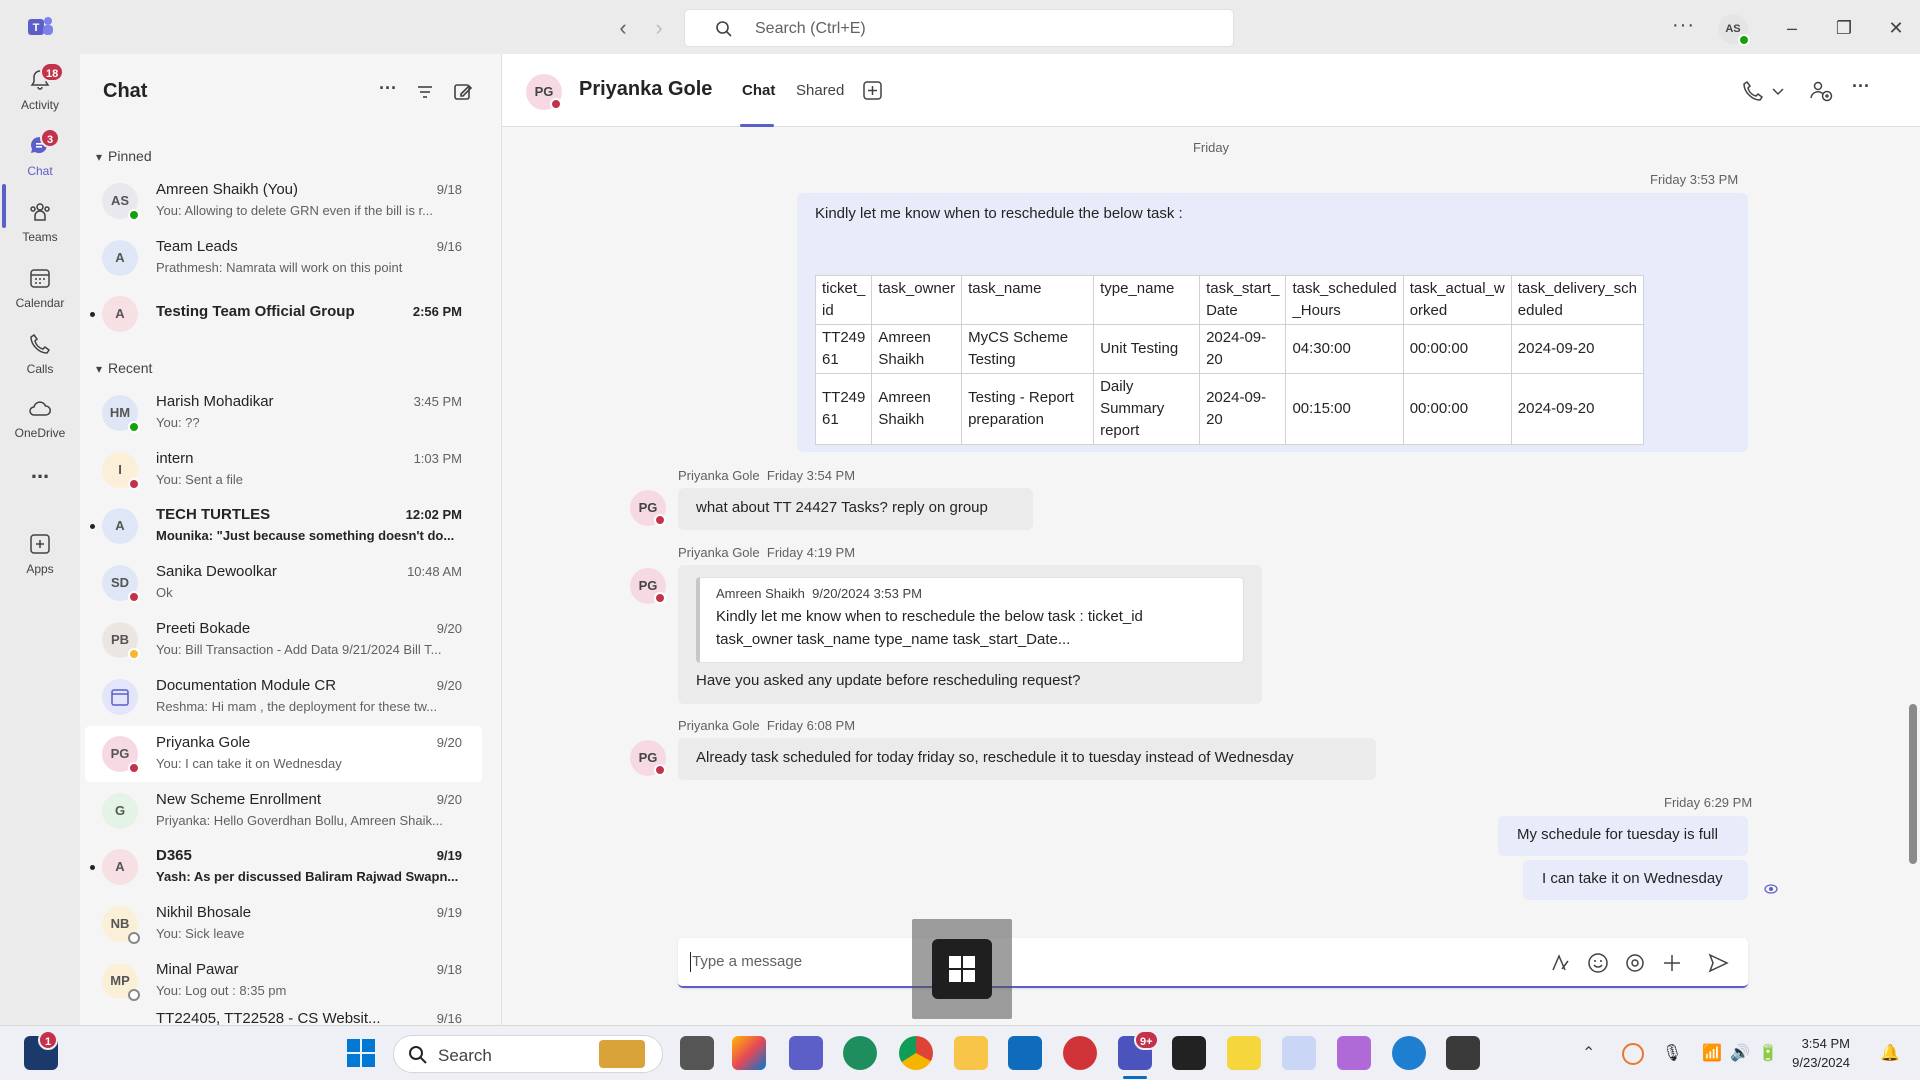 This screenshot has width=1920, height=1080. What do you see at coordinates (40, 303) in the screenshot?
I see `rail-label: Calendar` at bounding box center [40, 303].